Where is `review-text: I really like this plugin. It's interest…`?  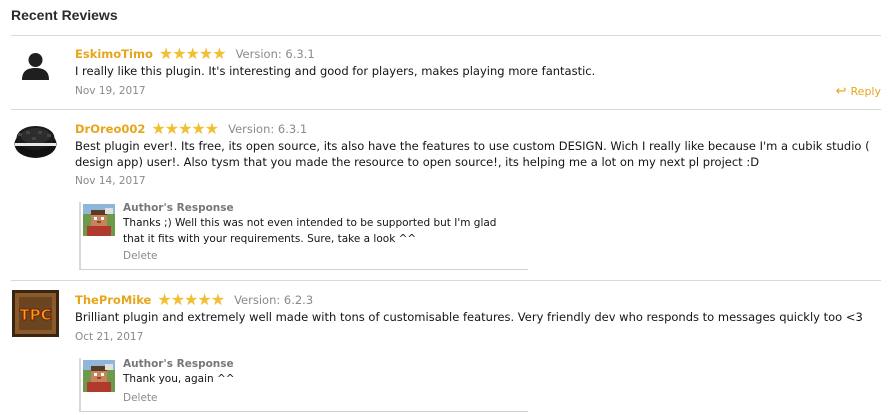 review-text: I really like this plugin. It's interest… is located at coordinates (335, 71).